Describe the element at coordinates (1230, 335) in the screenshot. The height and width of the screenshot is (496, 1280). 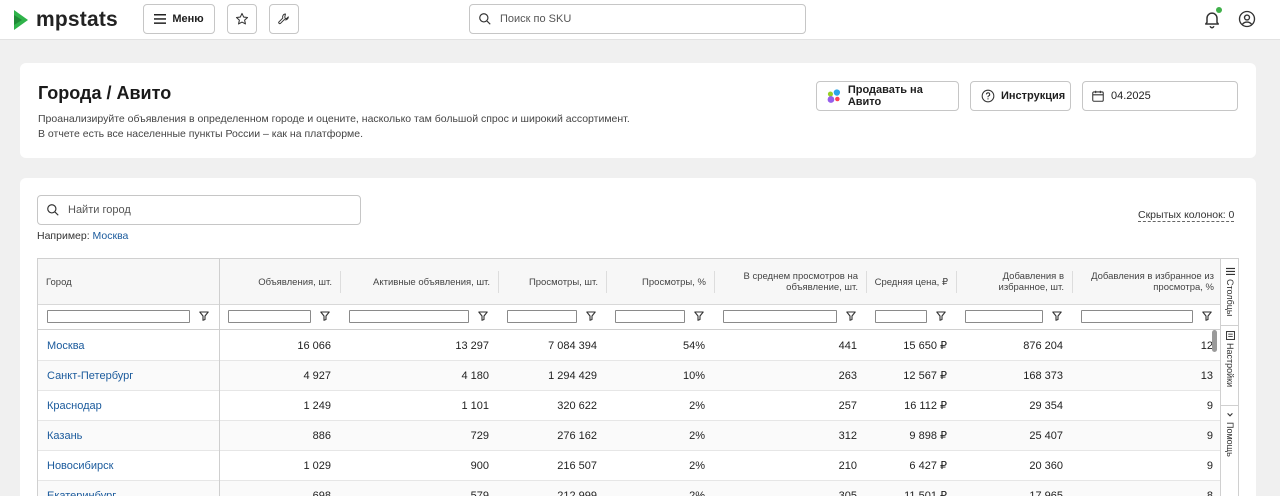
I see `settings-icon` at that location.